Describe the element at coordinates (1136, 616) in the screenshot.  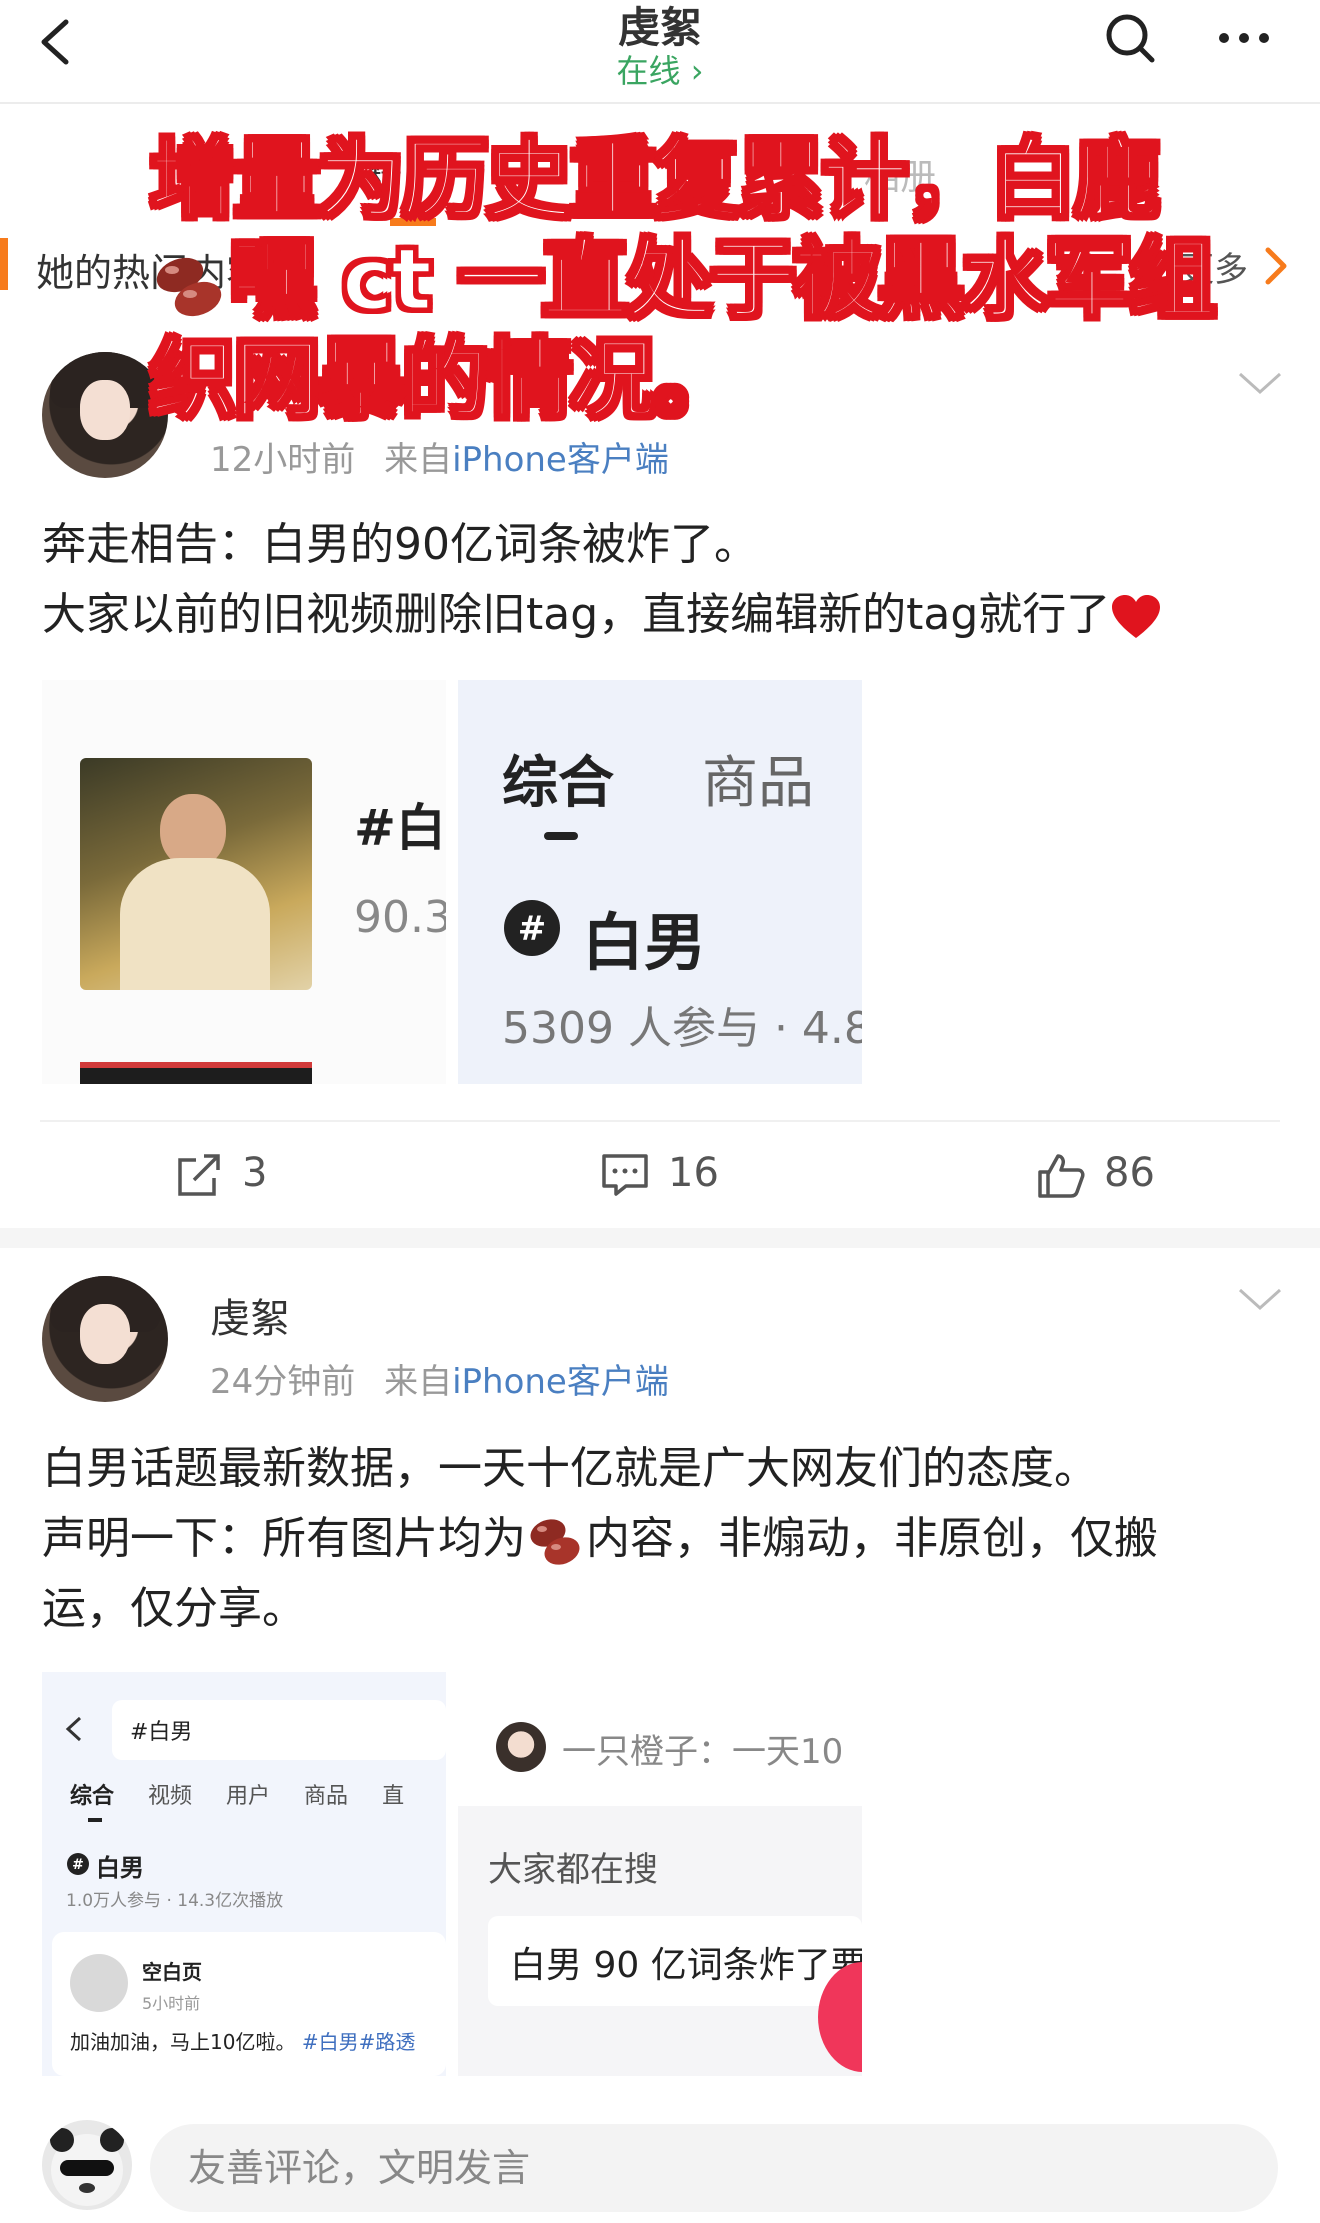
I see `heart-emoji-icon` at that location.